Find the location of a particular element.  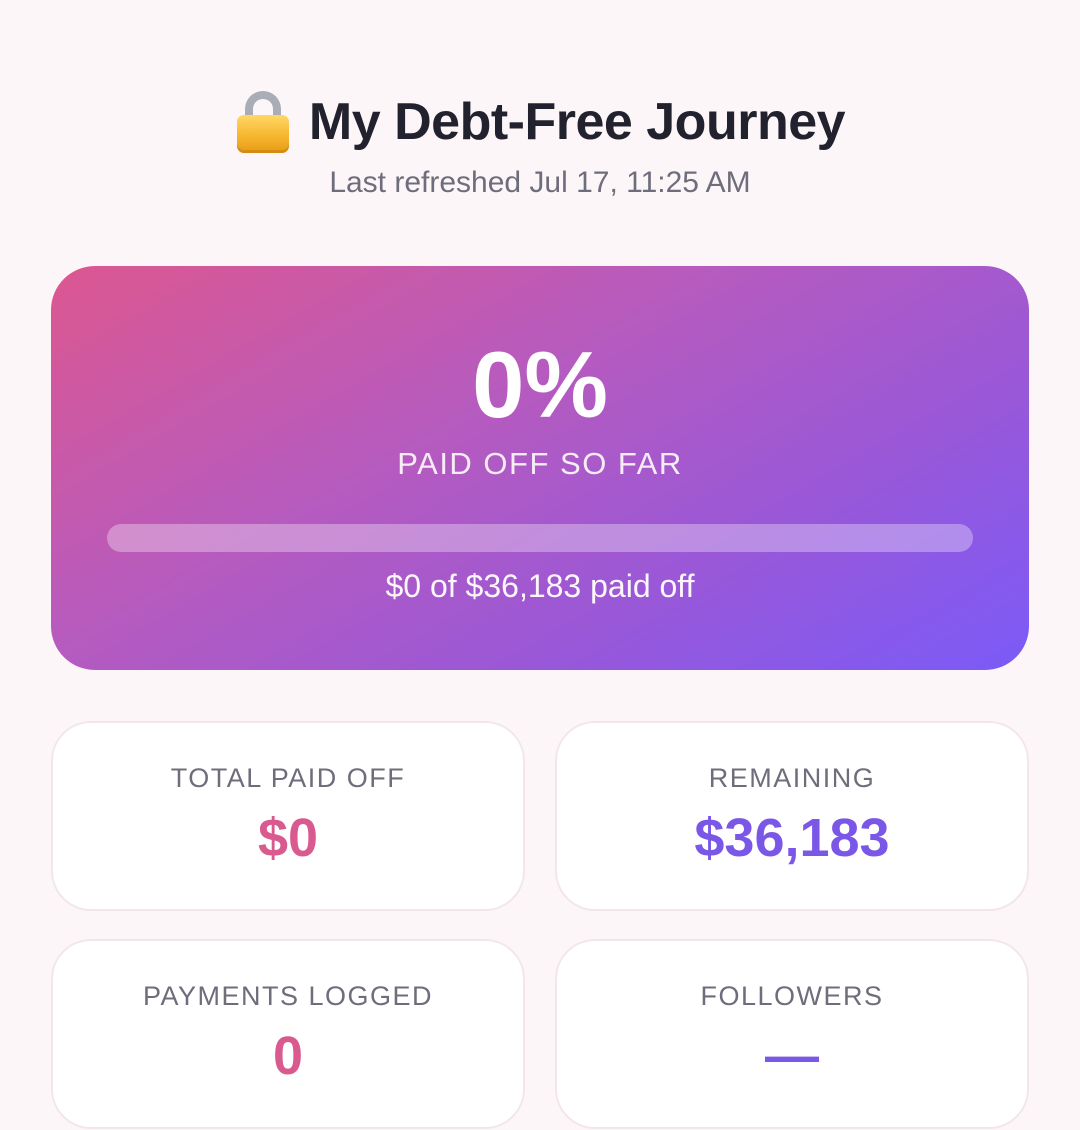

stat-value: $36,183 is located at coordinates (792, 838).